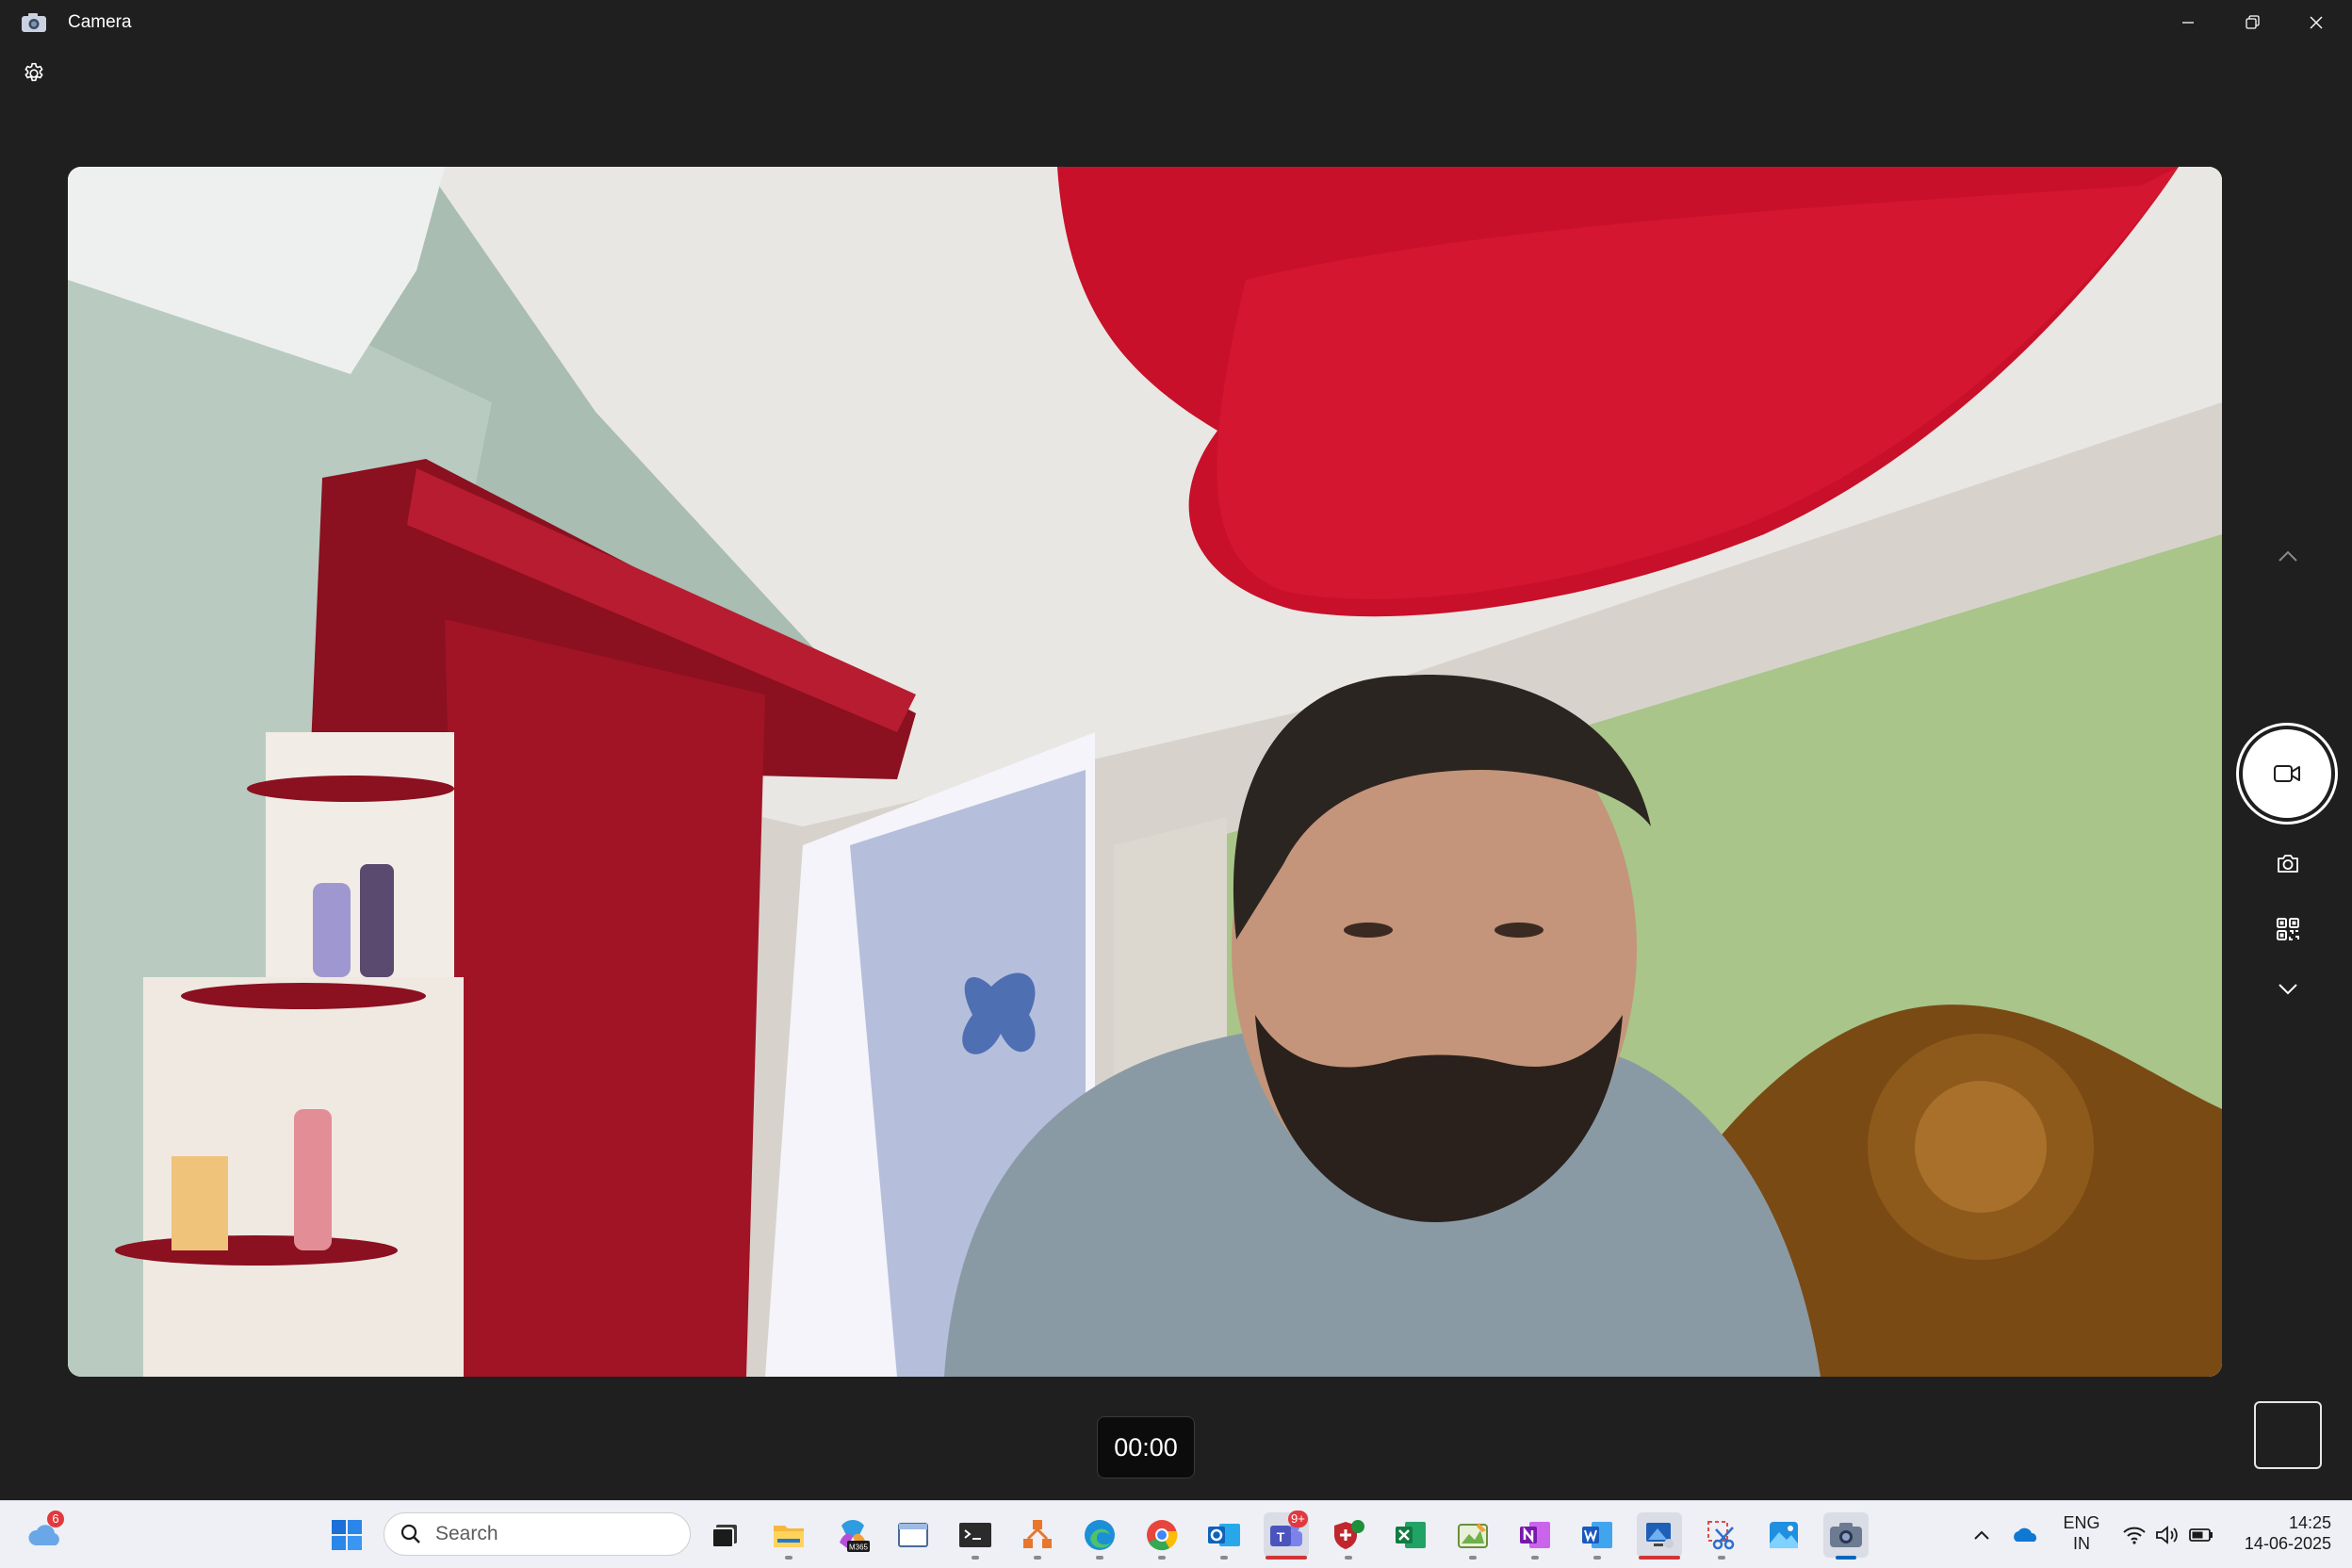 The image size is (2352, 1568). Describe the element at coordinates (2279, 1533) in the screenshot. I see `clock: 14:25 14-06-2025` at that location.